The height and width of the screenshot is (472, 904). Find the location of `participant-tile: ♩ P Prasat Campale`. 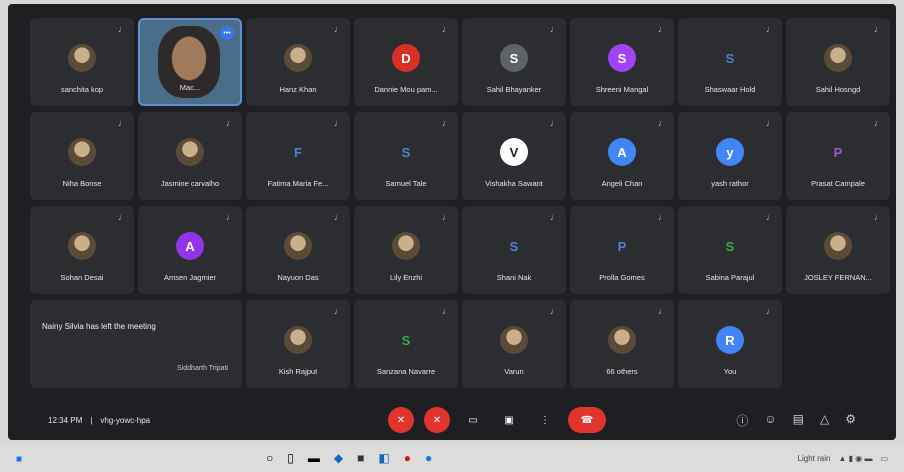

participant-tile: ♩ P Prasat Campale is located at coordinates (838, 156).